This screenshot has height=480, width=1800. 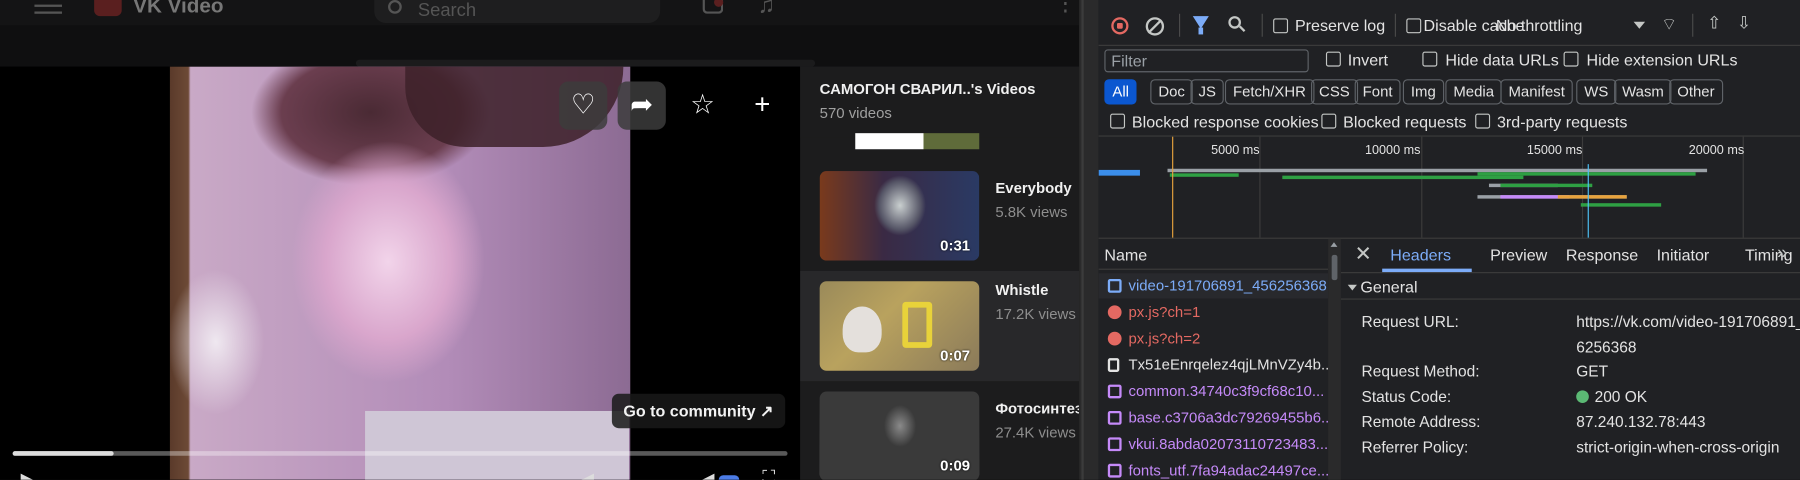 What do you see at coordinates (1420, 255) in the screenshot?
I see `tab-headers: Headers` at bounding box center [1420, 255].